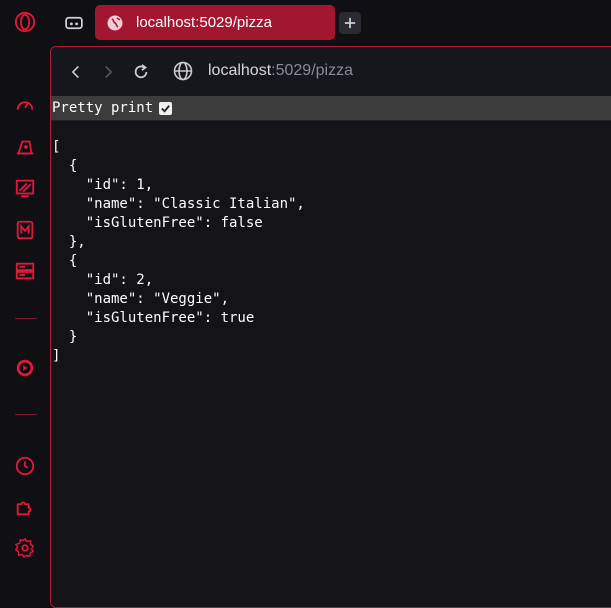  What do you see at coordinates (350, 23) in the screenshot?
I see `plus-icon` at bounding box center [350, 23].